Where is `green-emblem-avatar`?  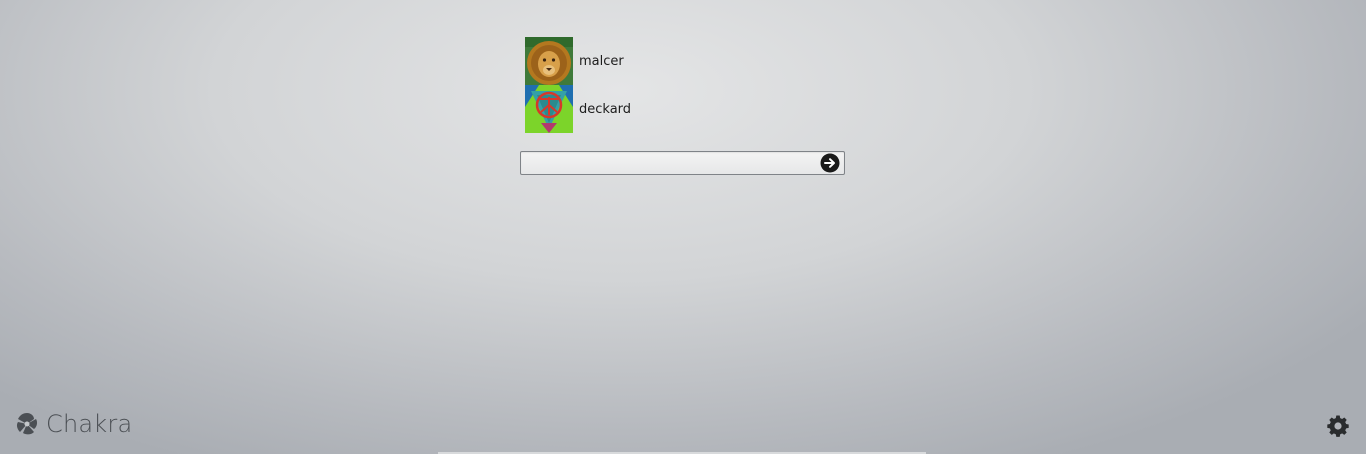
green-emblem-avatar is located at coordinates (549, 109).